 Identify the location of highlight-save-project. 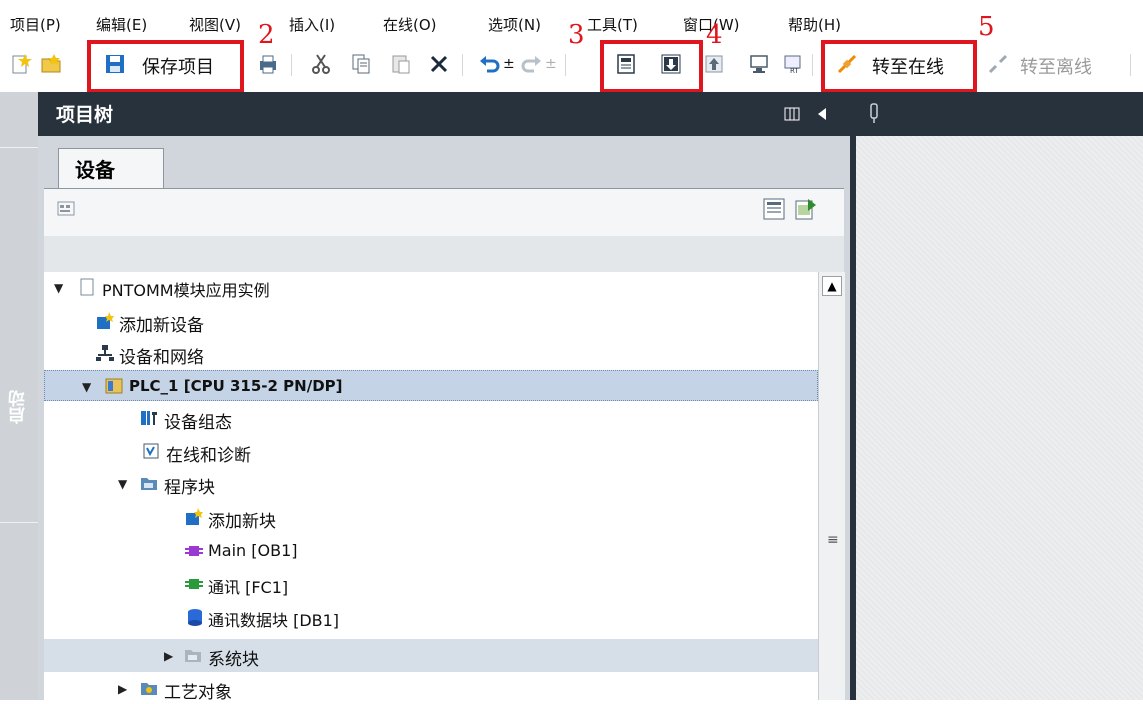
(165, 66).